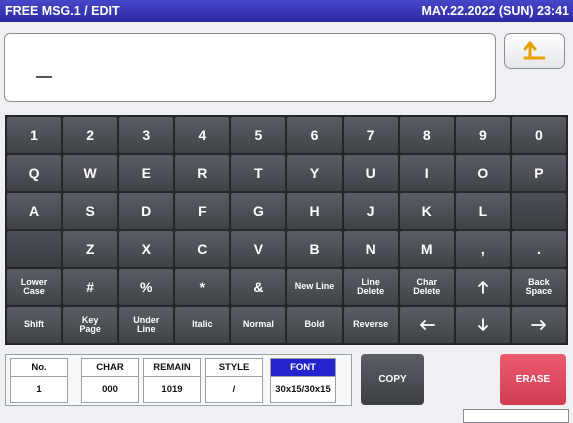 The height and width of the screenshot is (423, 573). I want to click on no-value: 1, so click(39, 389).